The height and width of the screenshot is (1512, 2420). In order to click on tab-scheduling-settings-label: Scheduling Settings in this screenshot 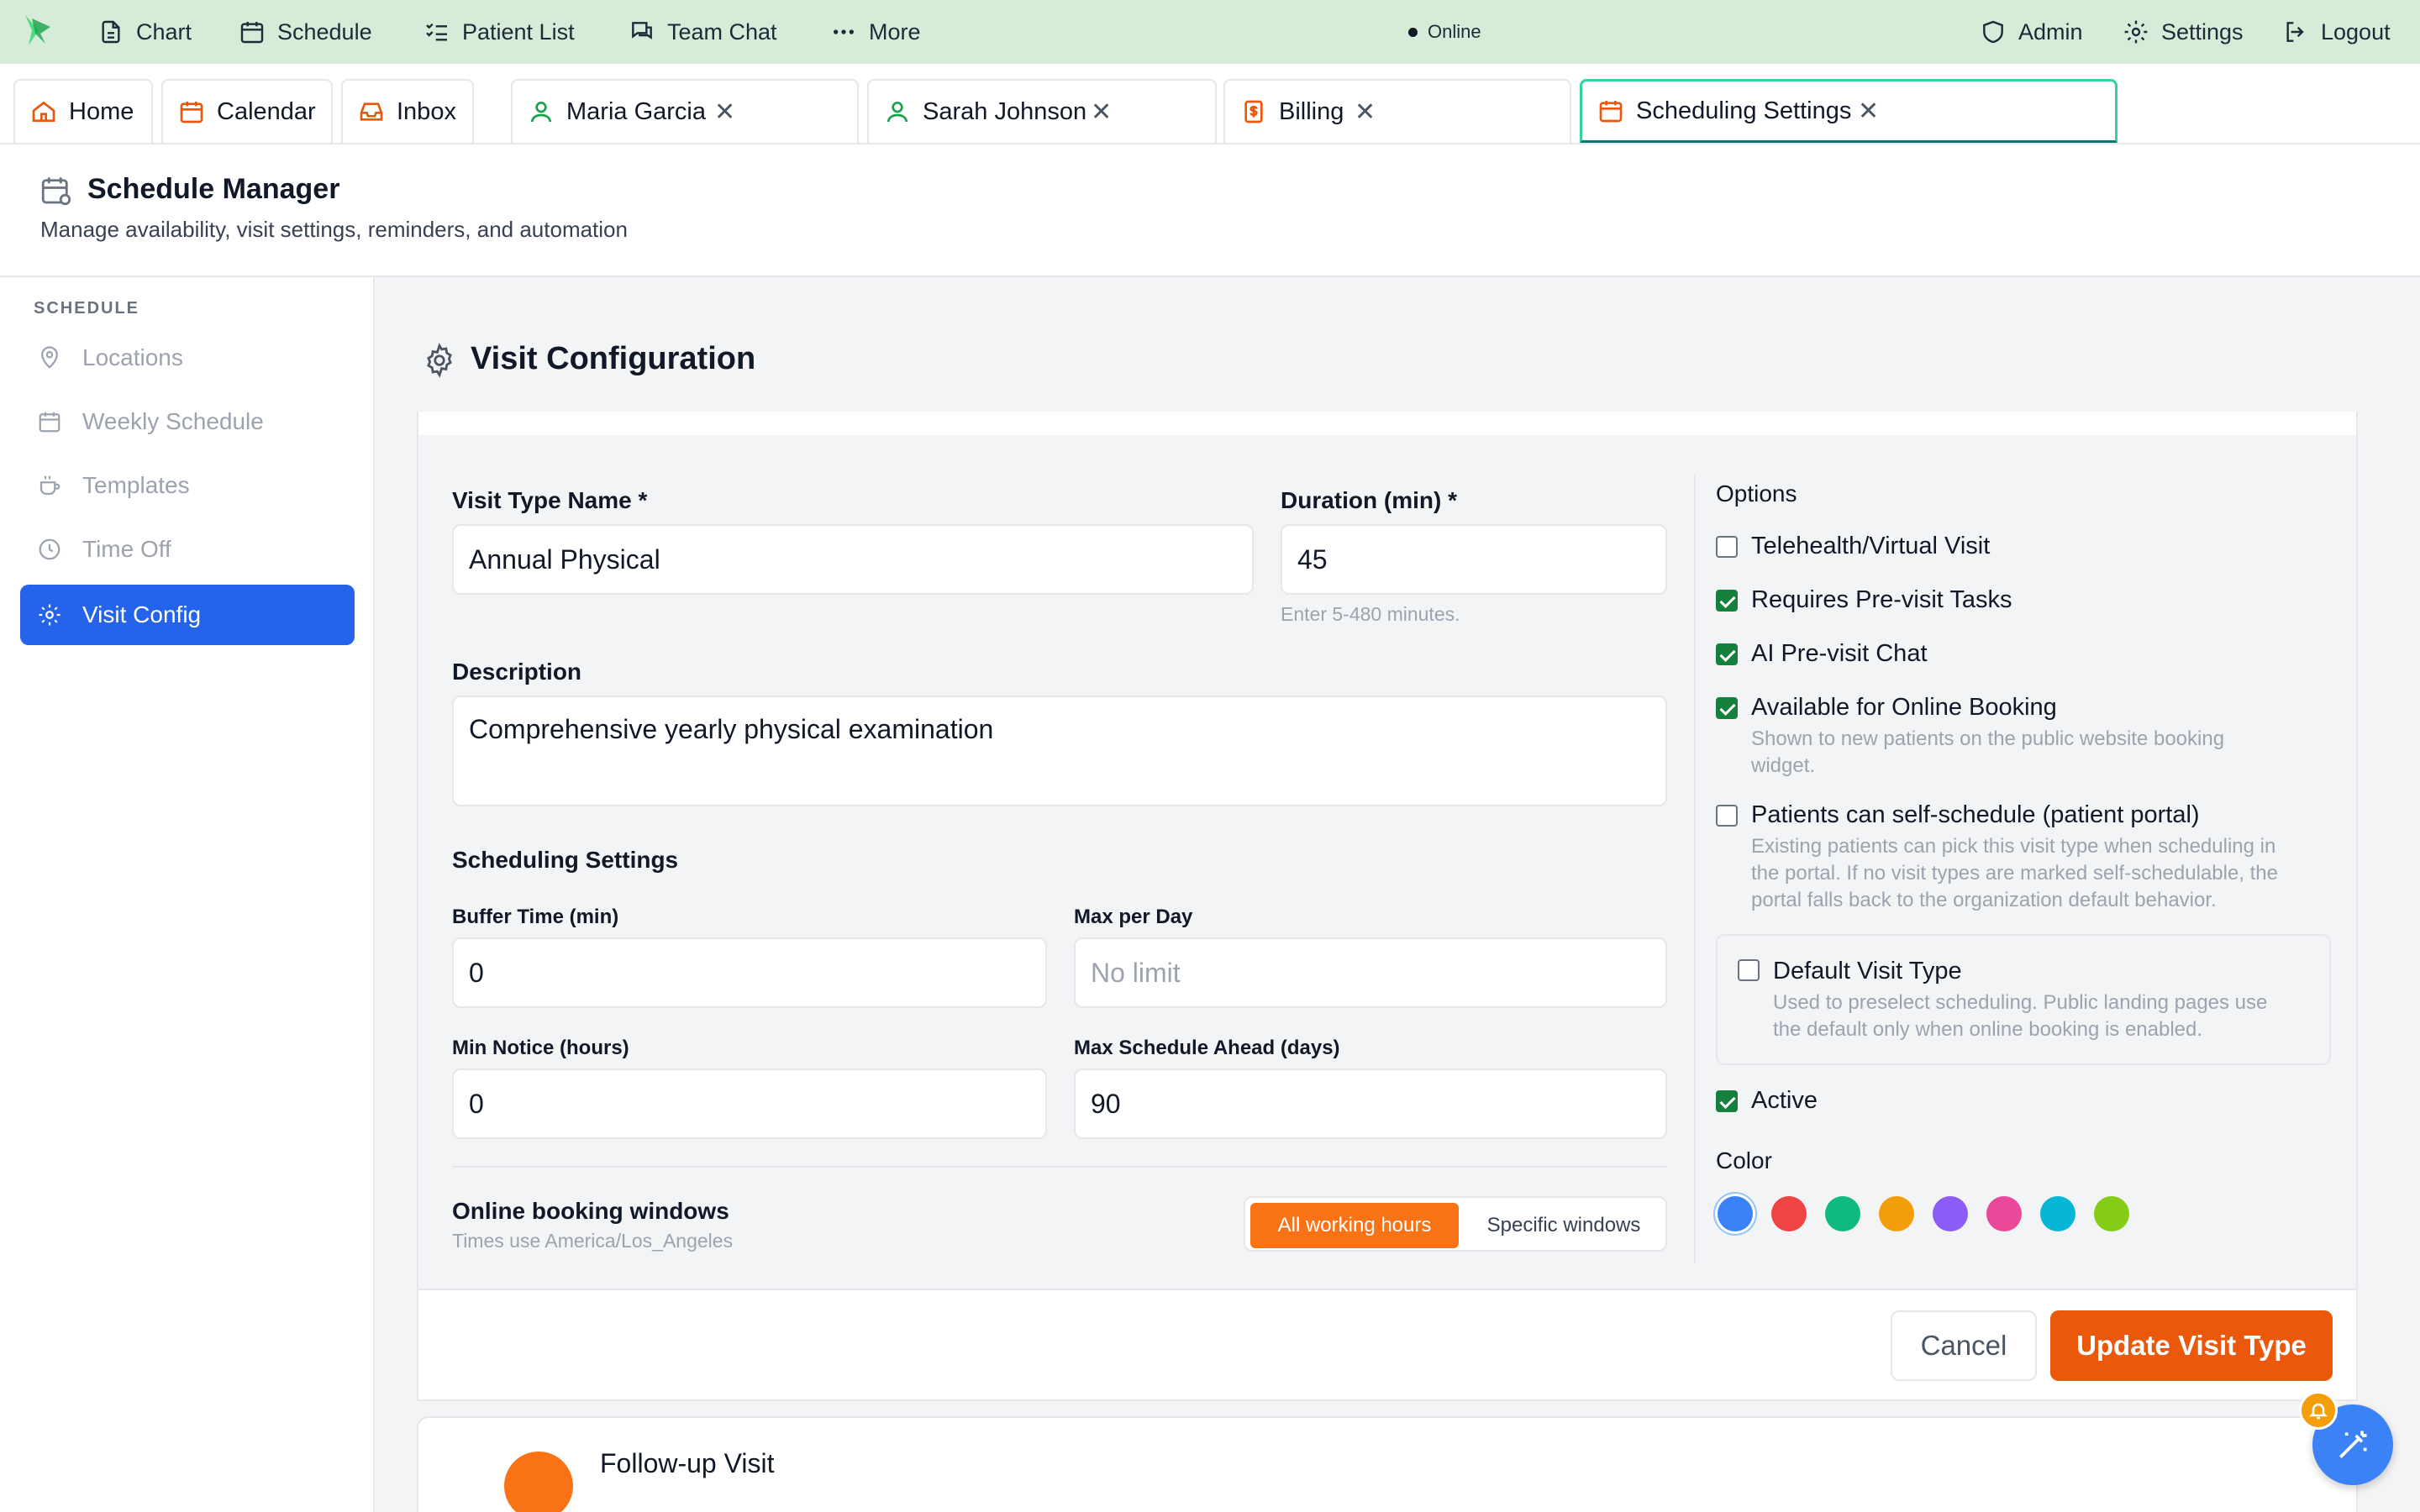, I will do `click(1744, 110)`.